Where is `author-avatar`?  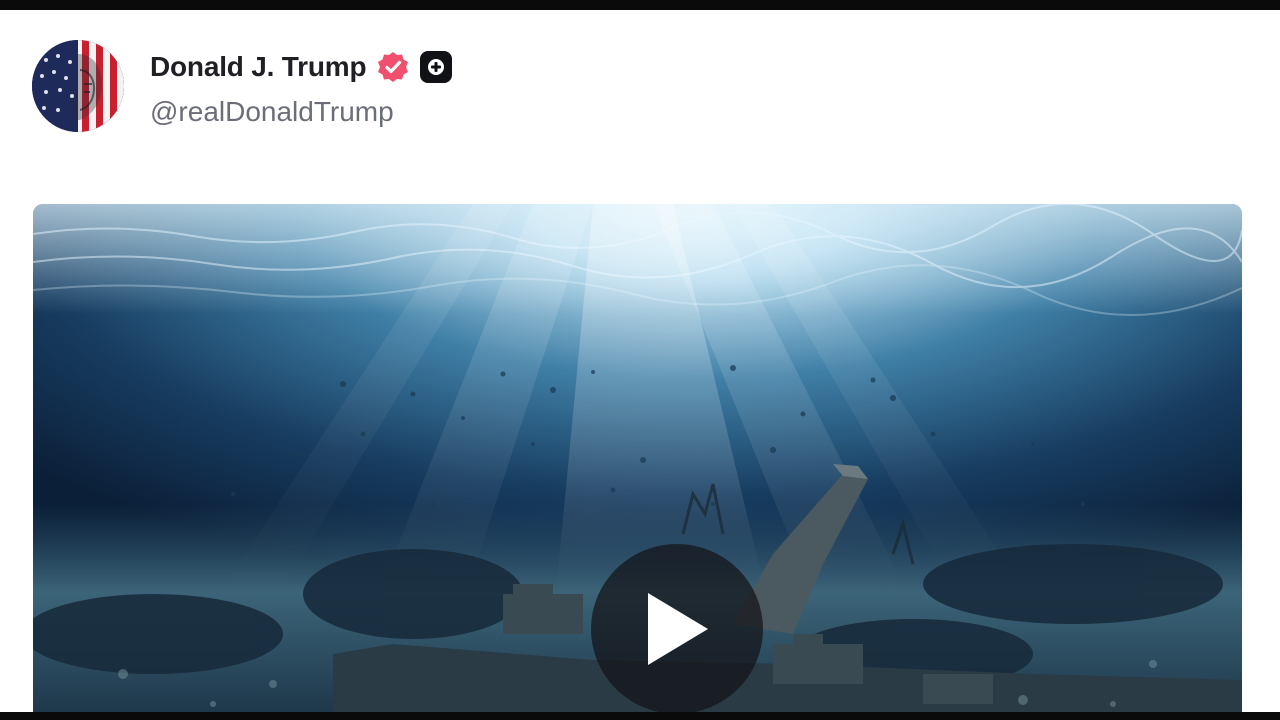 author-avatar is located at coordinates (78, 86).